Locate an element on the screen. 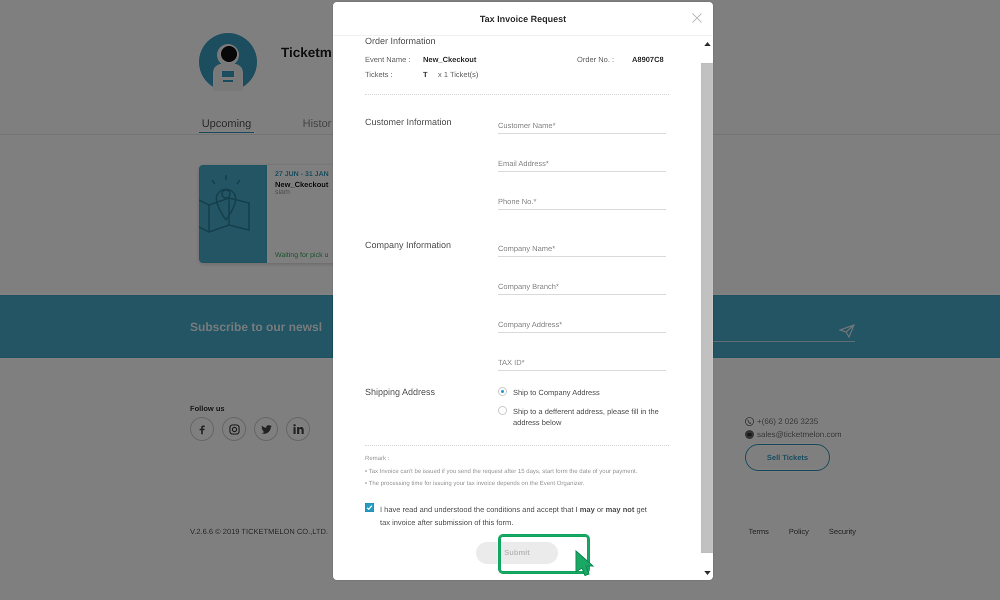 The image size is (1000, 600). phone-number: +(66) 2 026 3235 is located at coordinates (787, 421).